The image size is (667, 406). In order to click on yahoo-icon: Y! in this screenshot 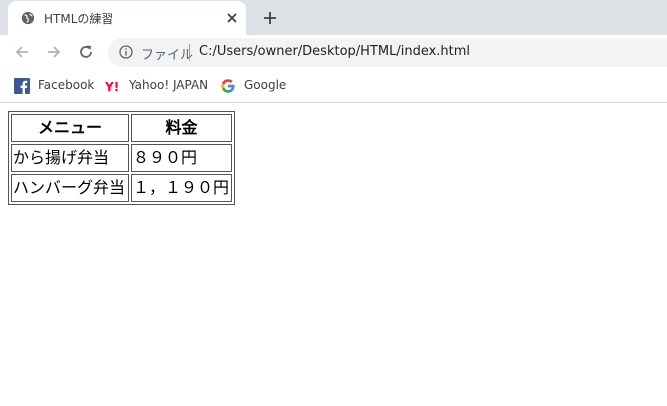, I will do `click(112, 87)`.